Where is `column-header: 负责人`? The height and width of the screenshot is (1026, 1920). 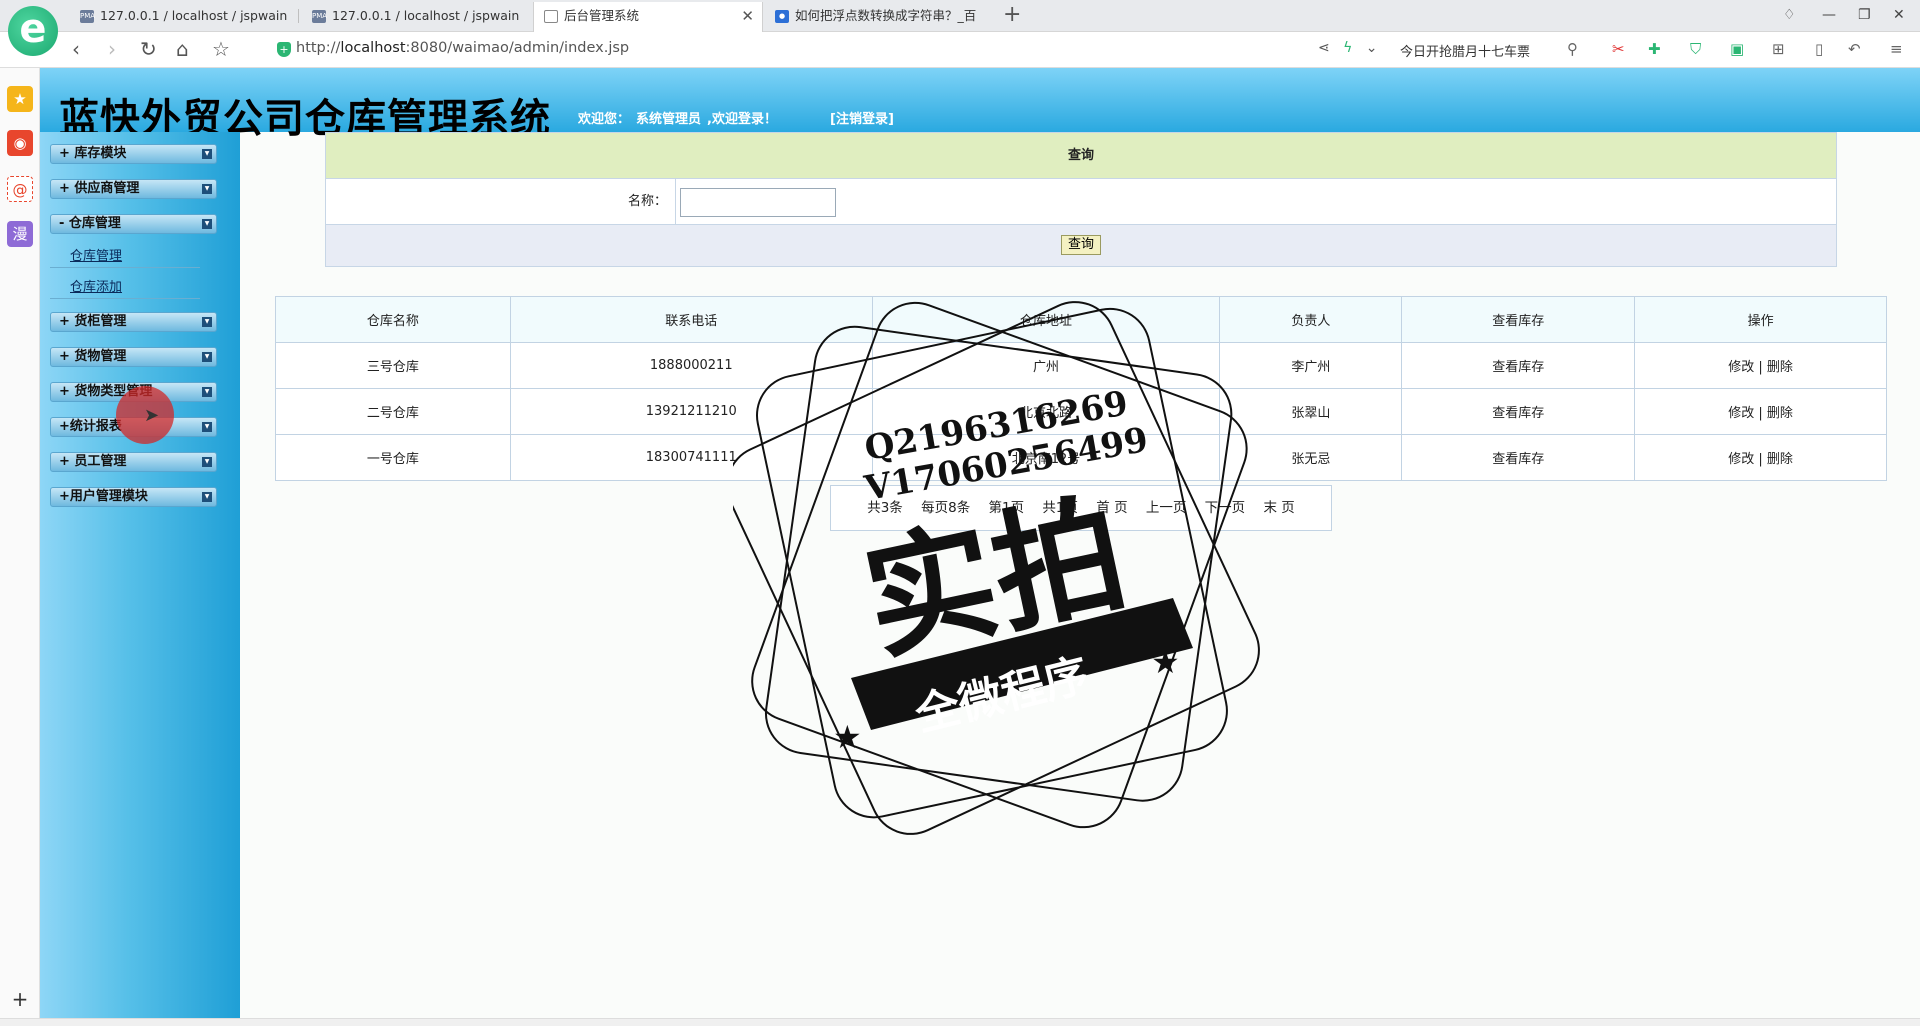 column-header: 负责人 is located at coordinates (1311, 319).